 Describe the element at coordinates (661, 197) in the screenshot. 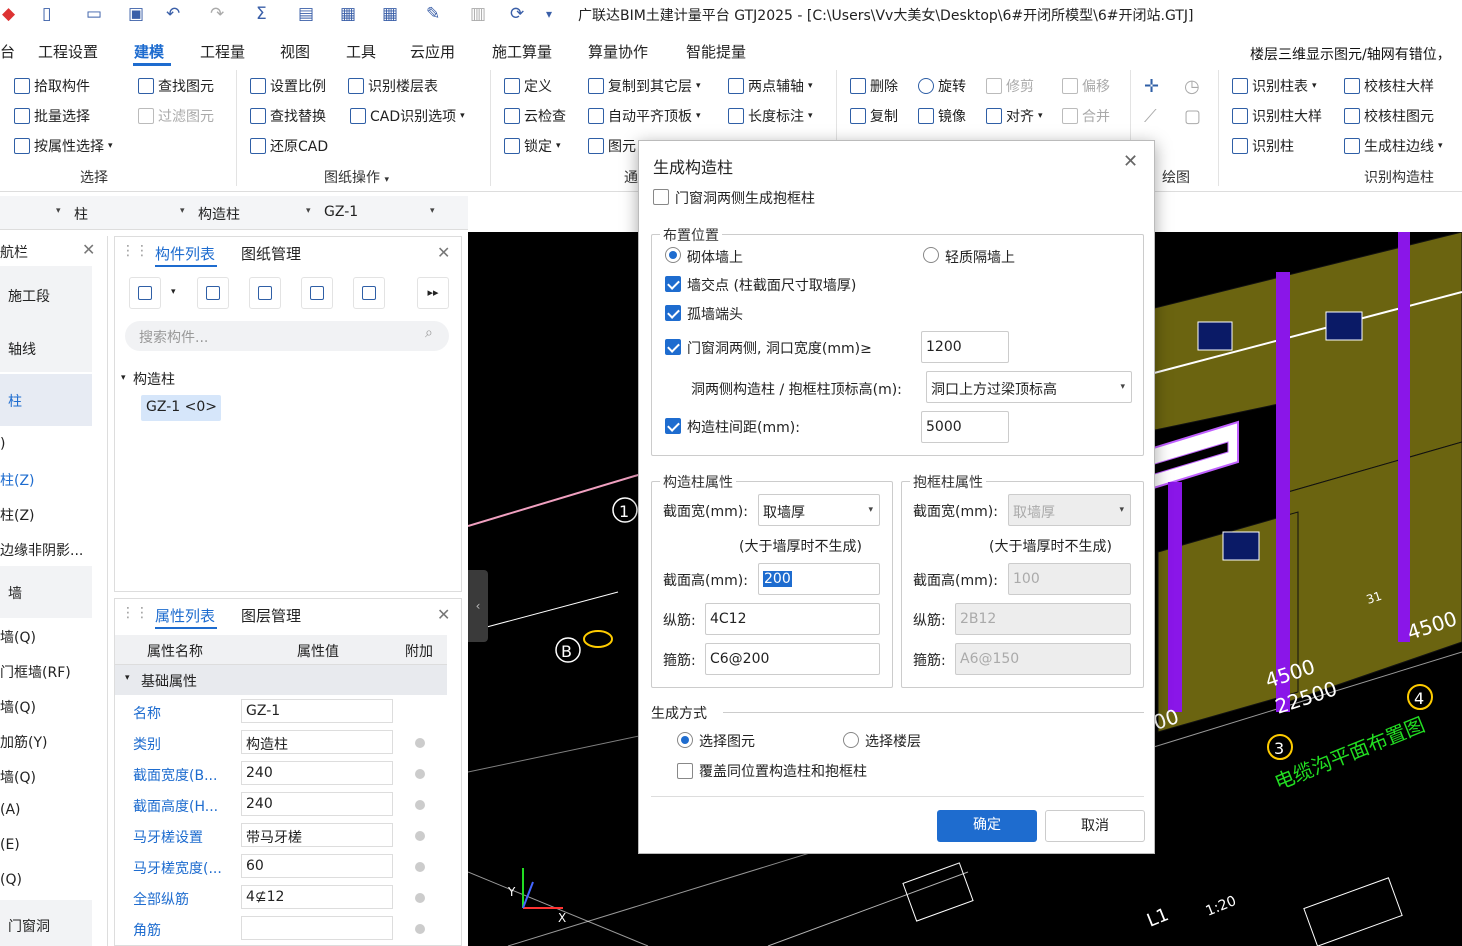

I see `door-window-frame-checkbox` at that location.